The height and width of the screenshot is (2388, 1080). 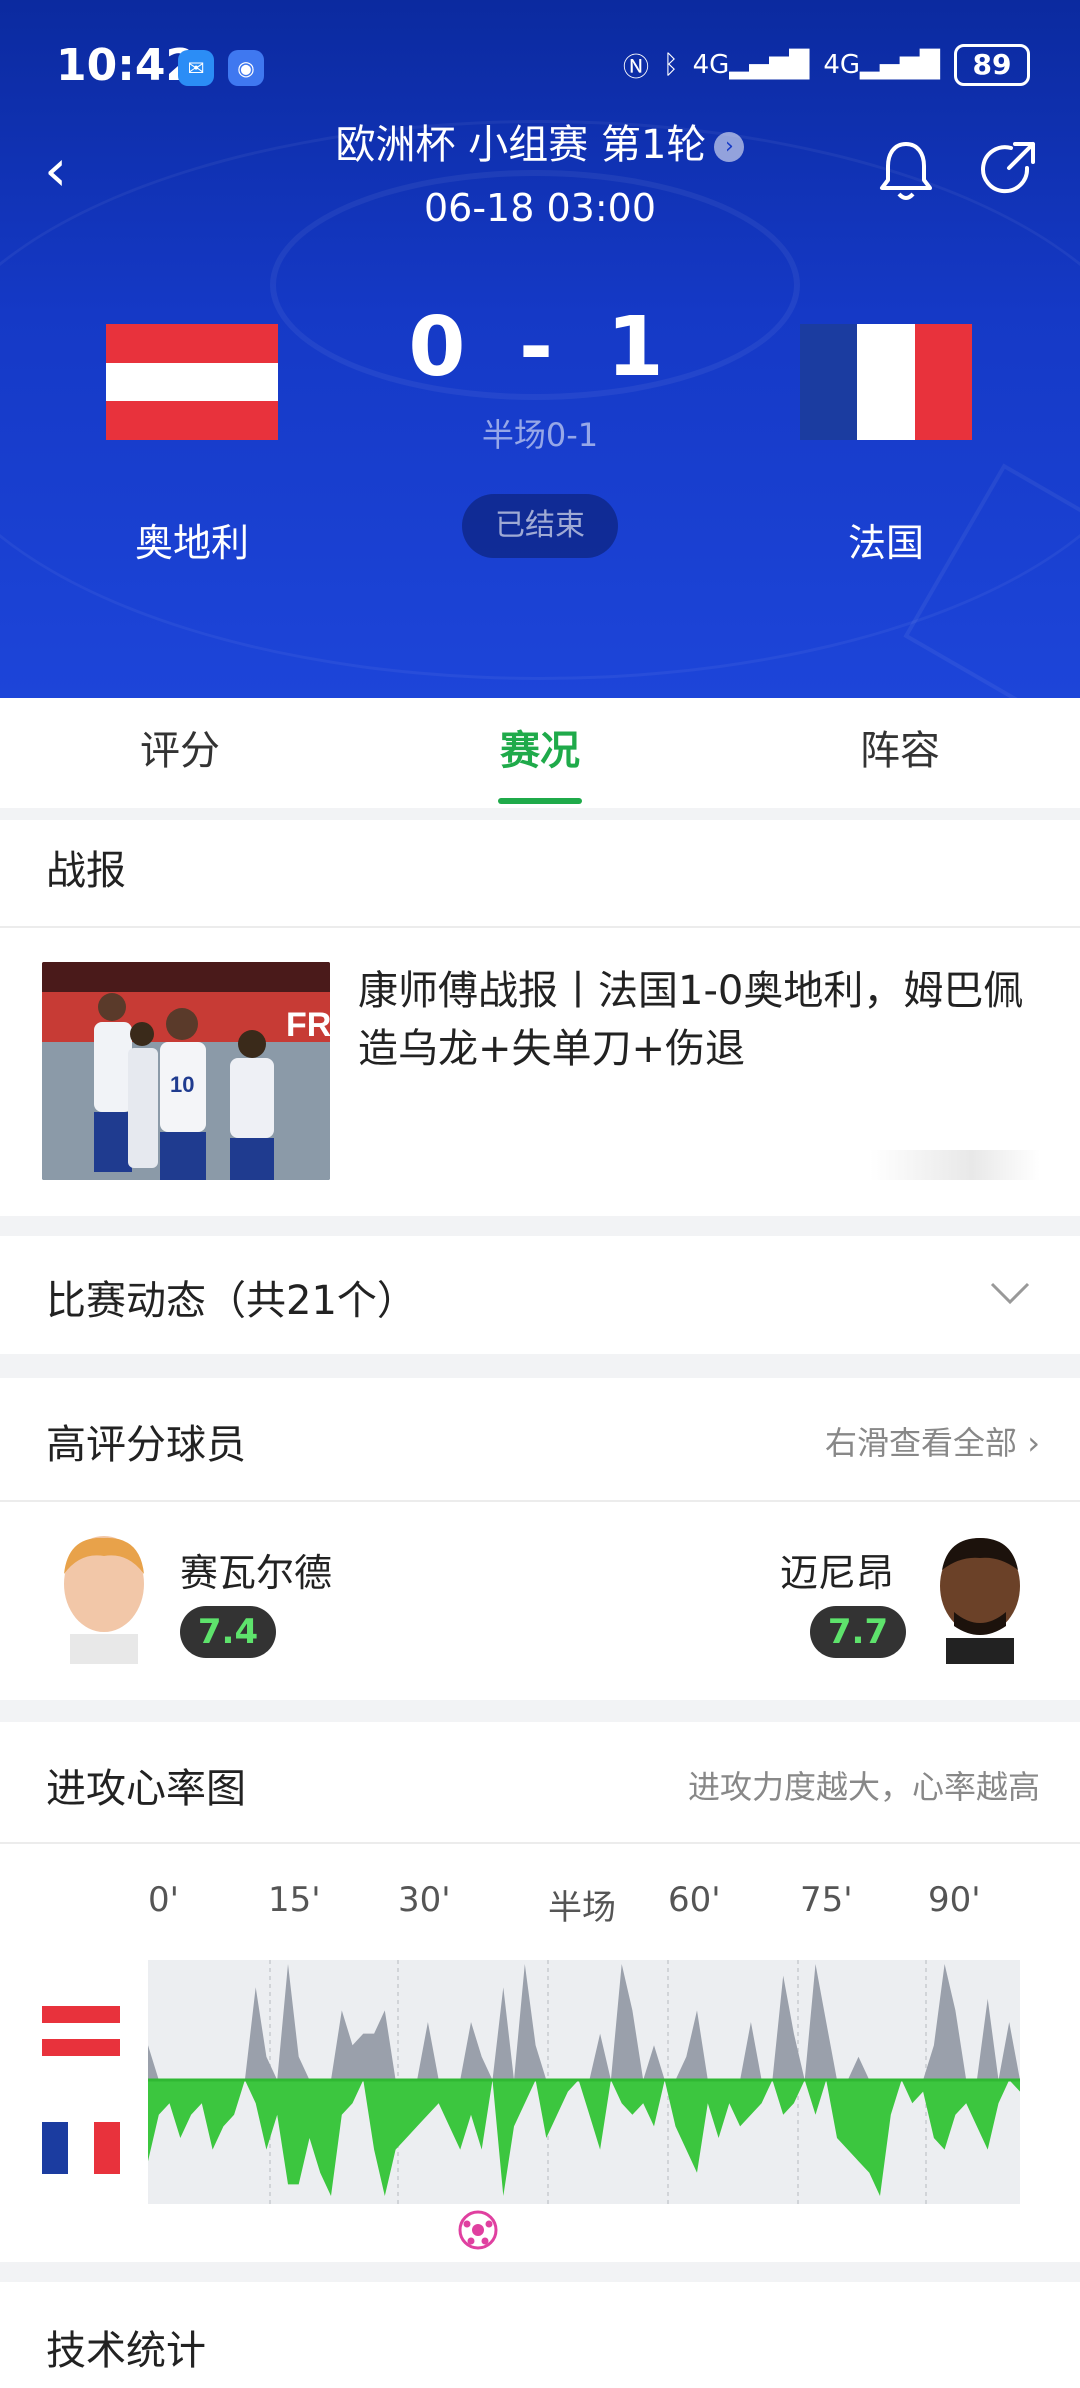 I want to click on axis-tick-label: 60', so click(x=694, y=1900).